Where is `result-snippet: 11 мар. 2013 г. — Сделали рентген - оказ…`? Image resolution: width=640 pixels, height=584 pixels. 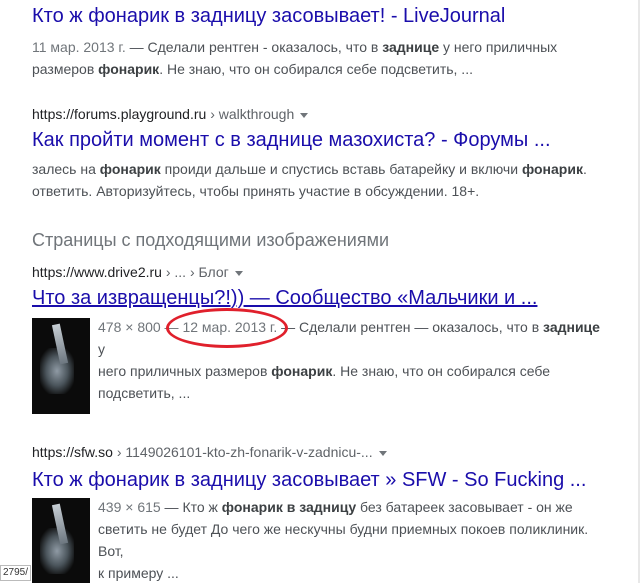 result-snippet: 11 мар. 2013 г. — Сделали рентген - оказ… is located at coordinates (332, 58).